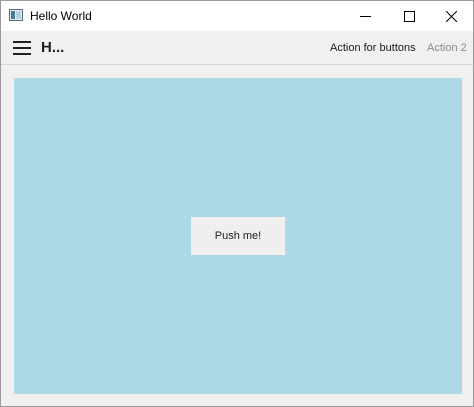  I want to click on action-for-buttons: Action for buttons, so click(373, 48).